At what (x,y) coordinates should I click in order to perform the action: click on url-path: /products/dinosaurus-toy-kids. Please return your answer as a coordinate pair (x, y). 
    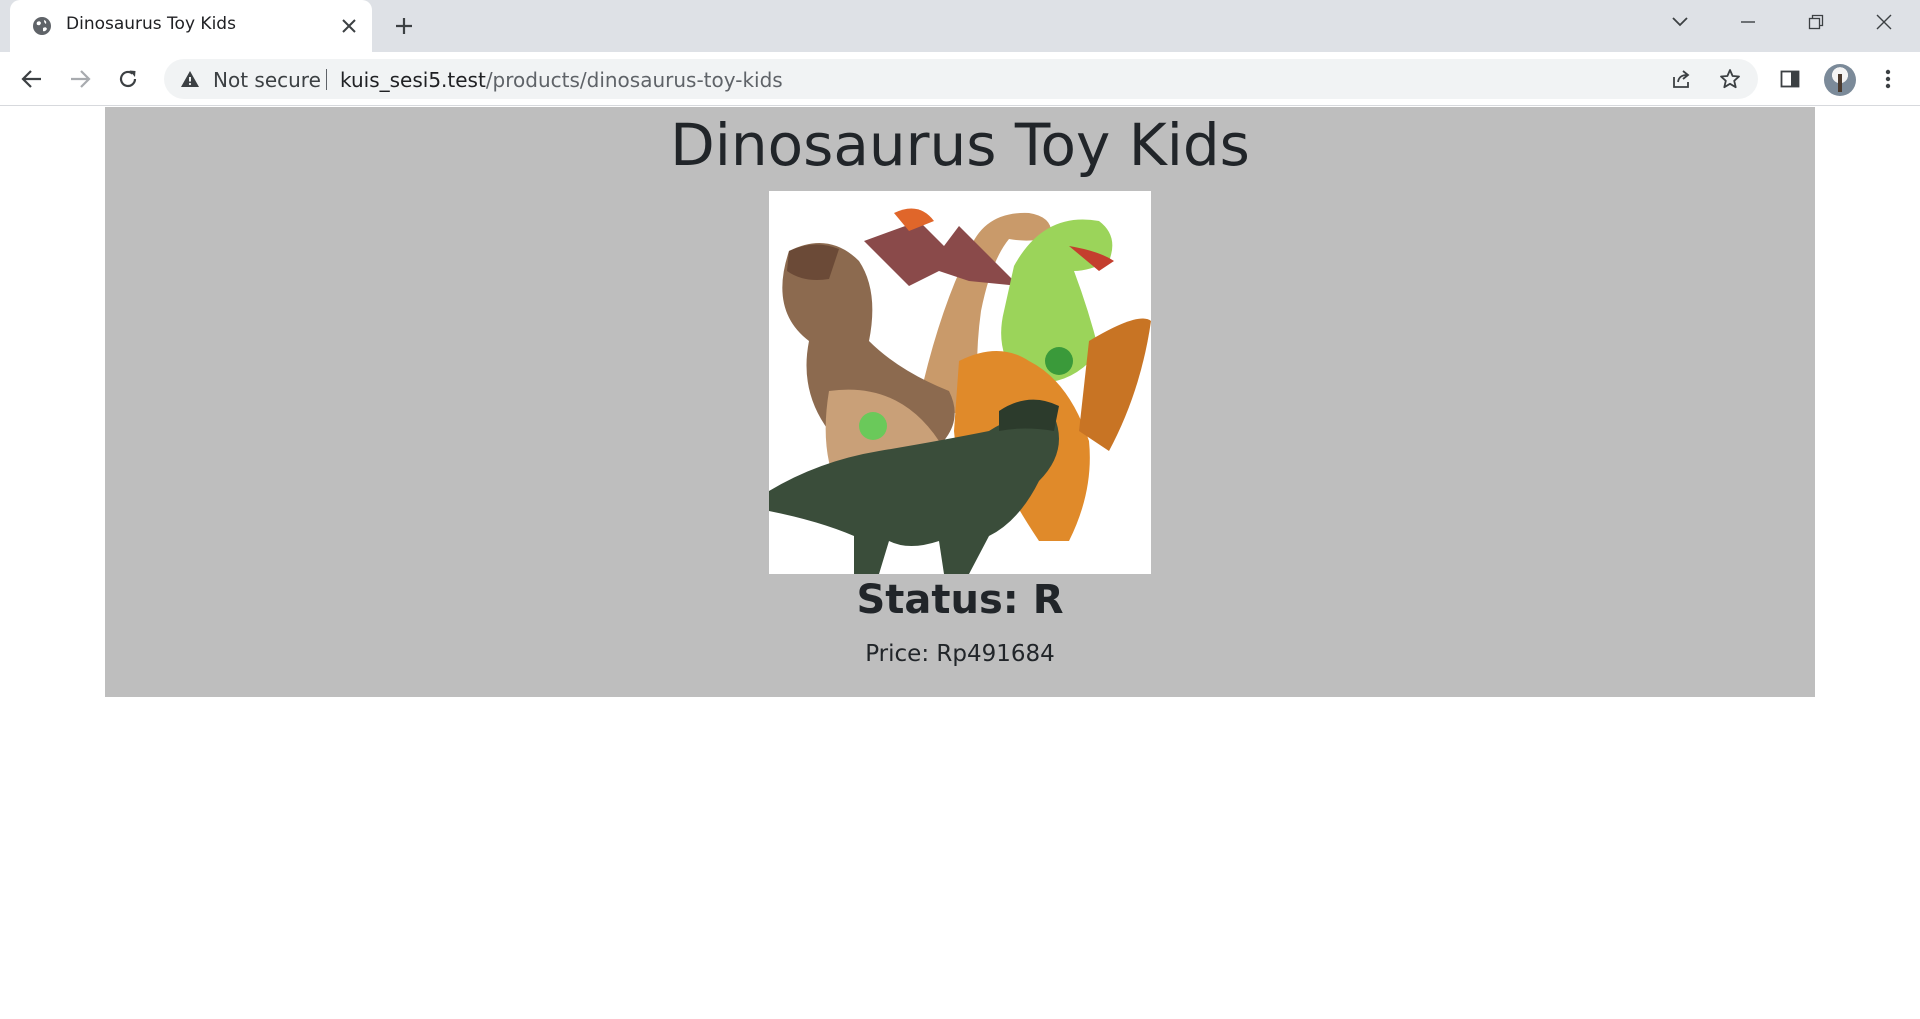
    Looking at the image, I should click on (634, 80).